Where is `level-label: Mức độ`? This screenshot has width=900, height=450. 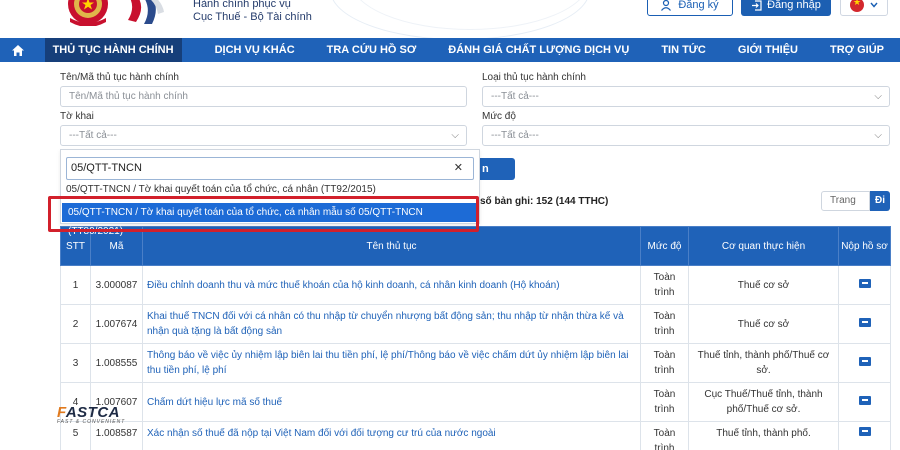 level-label: Mức độ is located at coordinates (499, 116).